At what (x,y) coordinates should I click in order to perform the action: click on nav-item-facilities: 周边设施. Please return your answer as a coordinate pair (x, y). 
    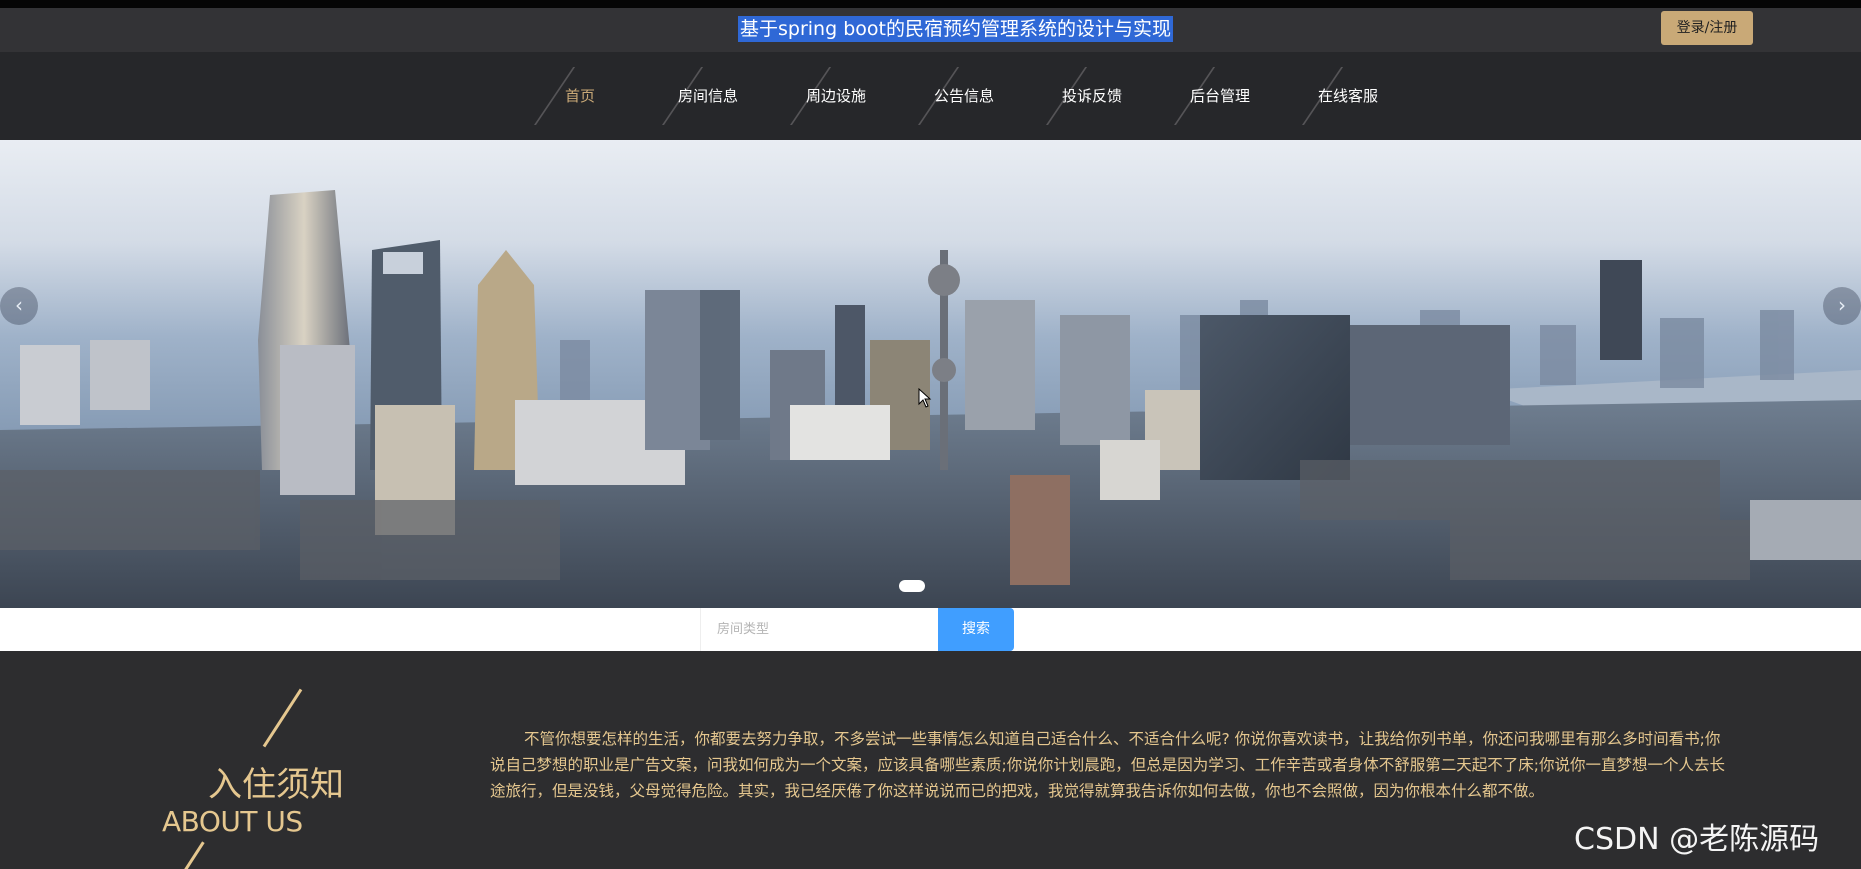
    Looking at the image, I should click on (820, 96).